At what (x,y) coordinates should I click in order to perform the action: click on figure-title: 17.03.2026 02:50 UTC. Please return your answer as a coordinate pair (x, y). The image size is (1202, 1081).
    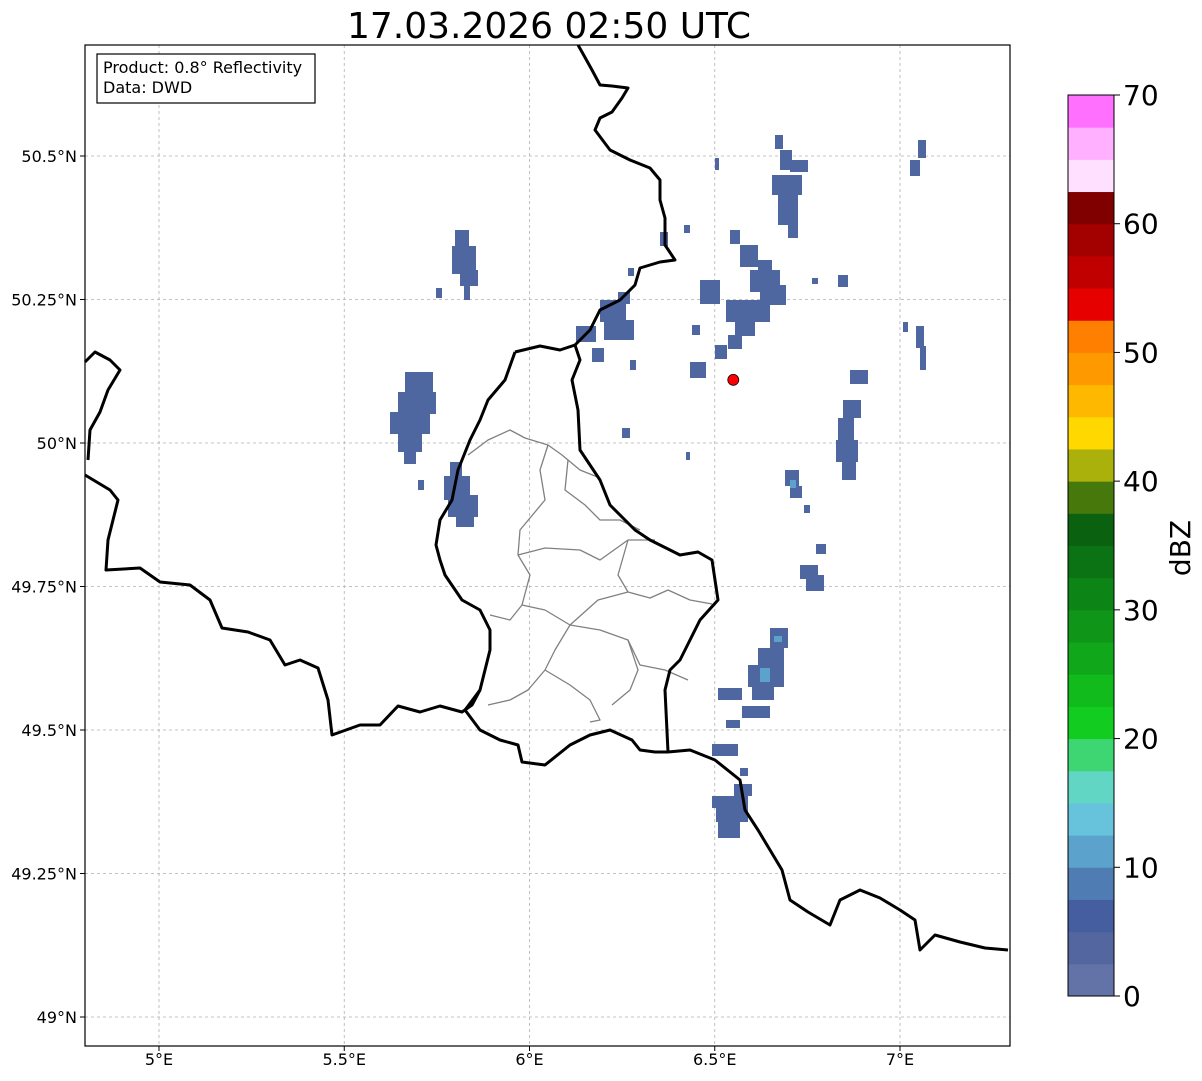
    Looking at the image, I should click on (549, 26).